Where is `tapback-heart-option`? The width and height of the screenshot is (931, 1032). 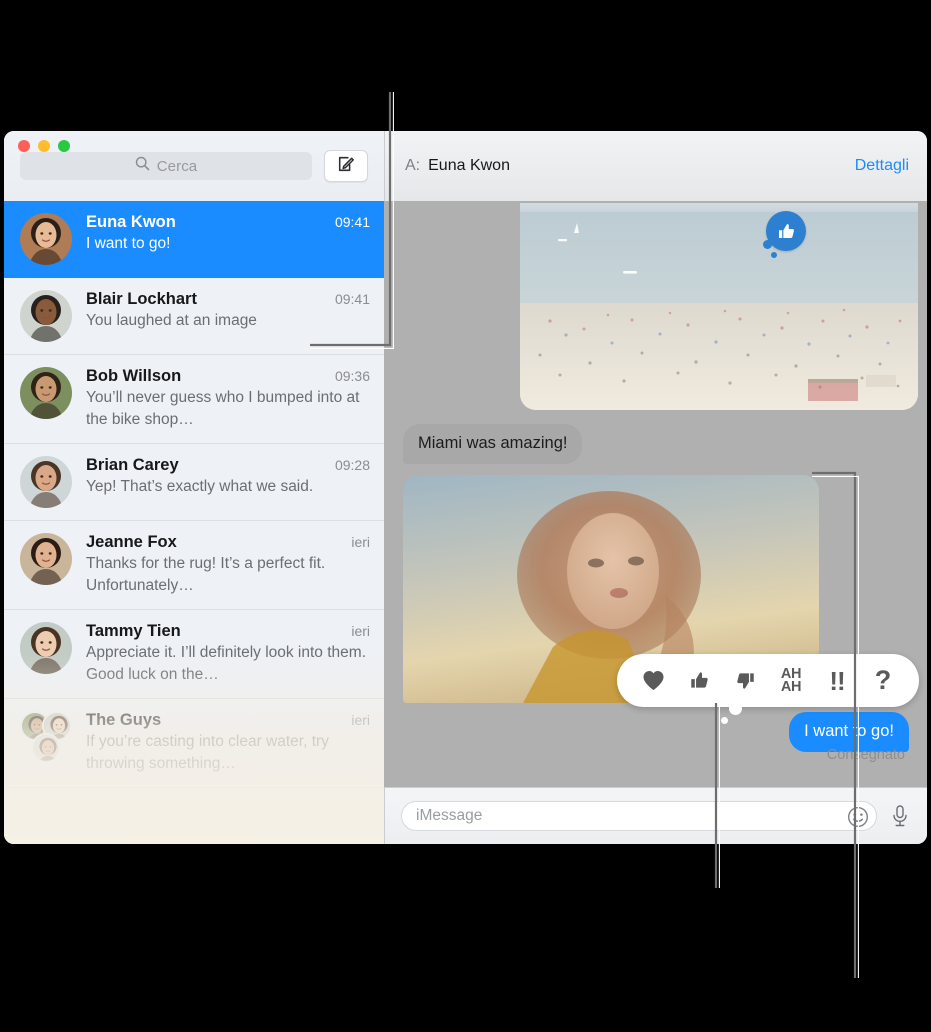 tapback-heart-option is located at coordinates (653, 680).